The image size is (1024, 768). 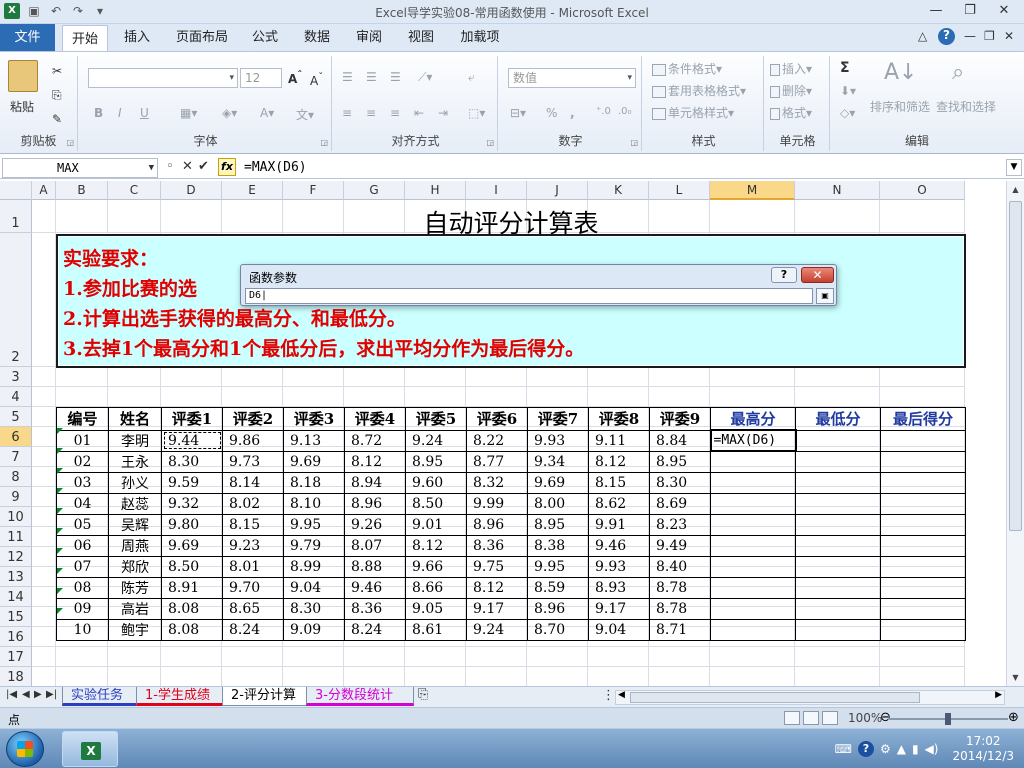 What do you see at coordinates (845, 68) in the screenshot?
I see `autosum-button: Σ` at bounding box center [845, 68].